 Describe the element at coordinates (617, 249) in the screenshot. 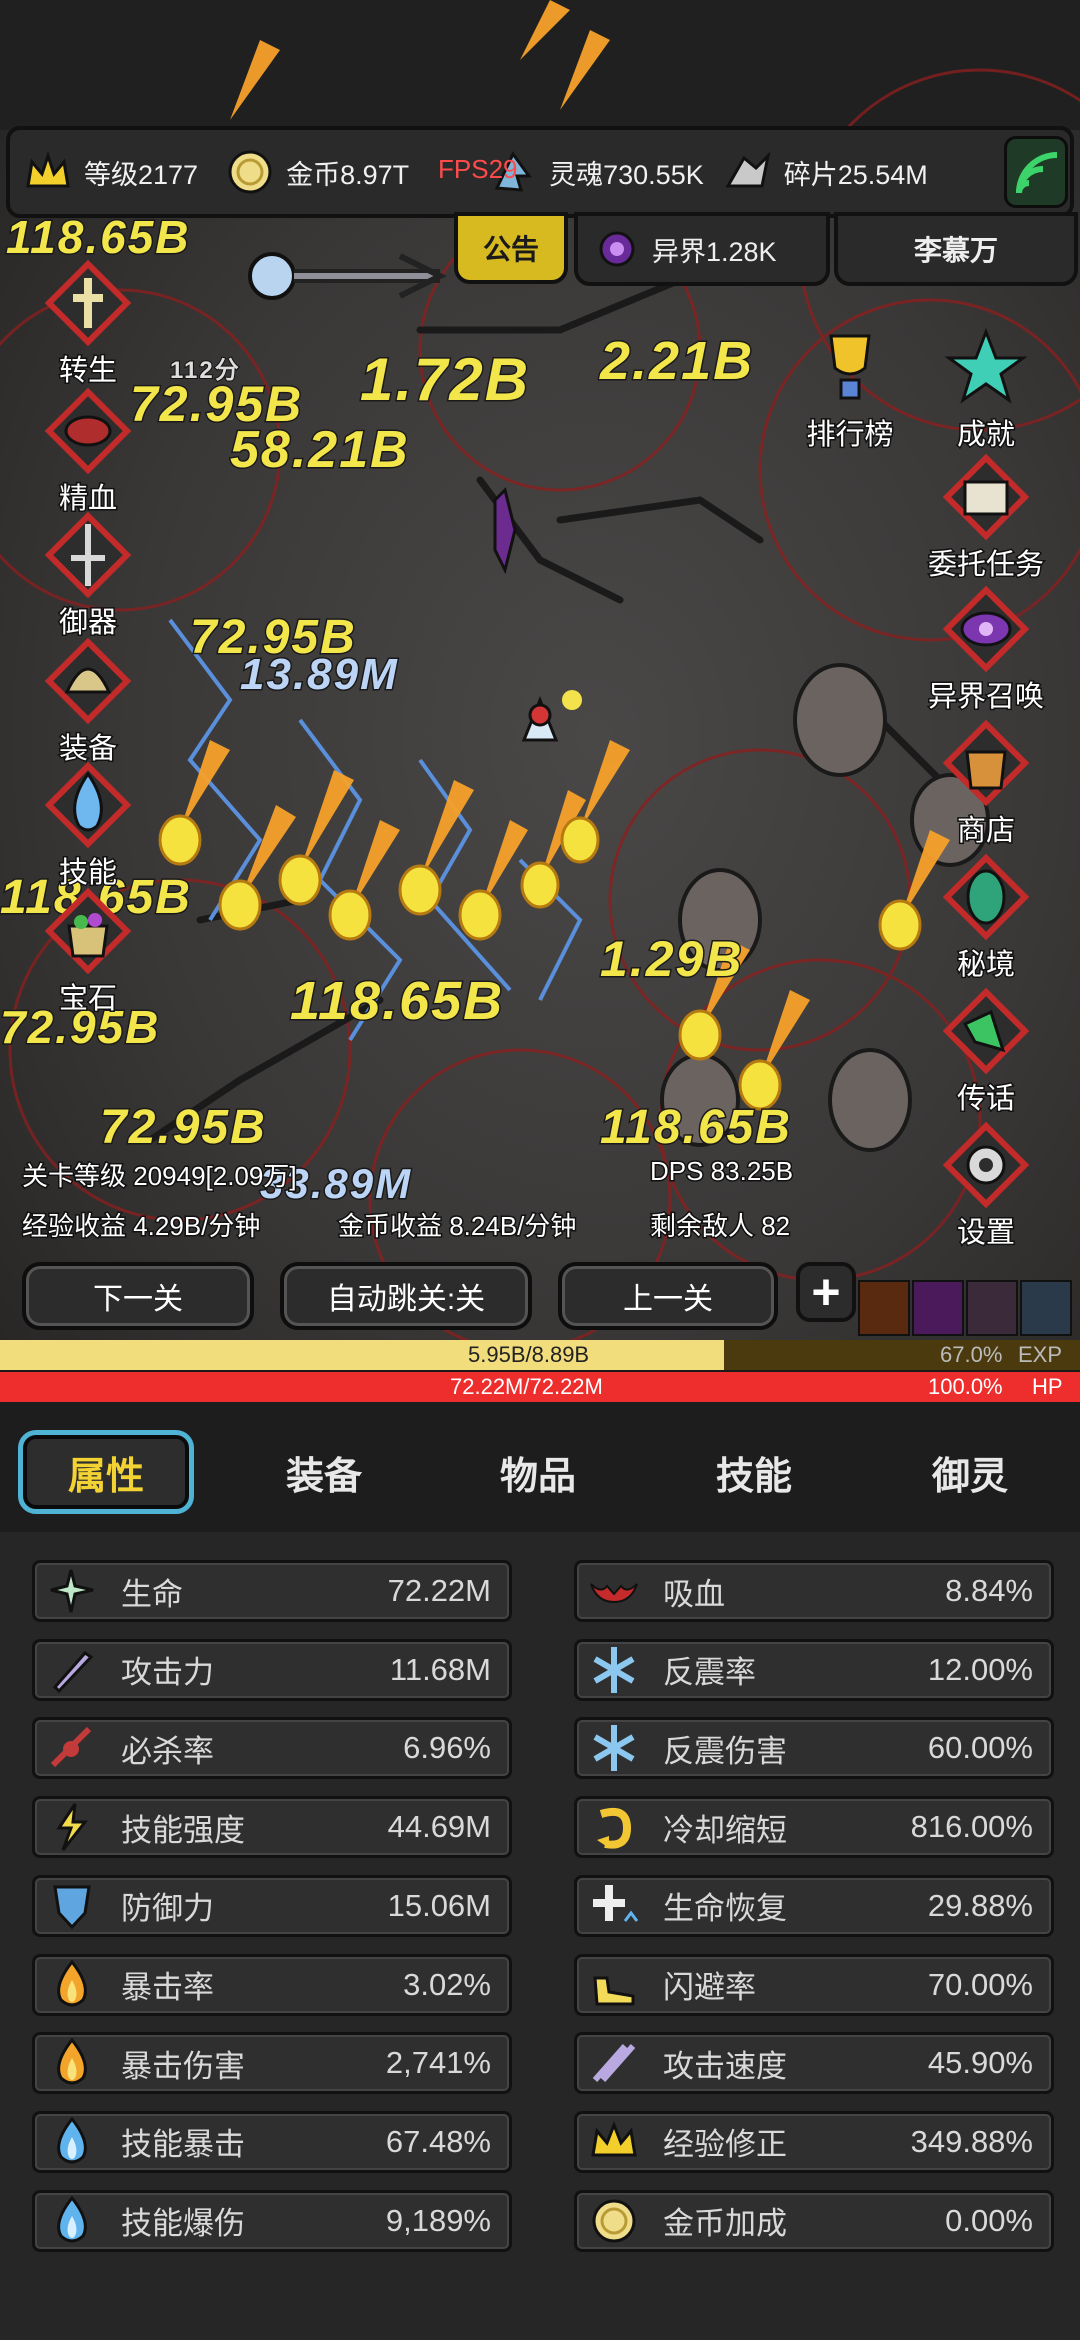

I see `portal-icon` at that location.